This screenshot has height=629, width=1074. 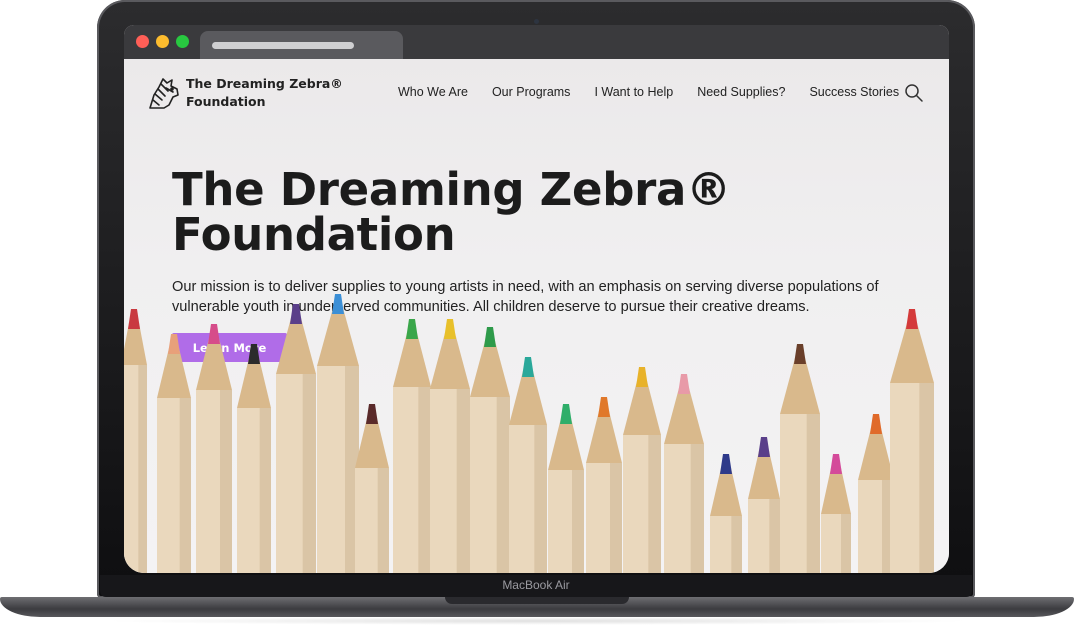 What do you see at coordinates (243, 93) in the screenshot?
I see `site-logo: The Dreaming Zebra® Foundation` at bounding box center [243, 93].